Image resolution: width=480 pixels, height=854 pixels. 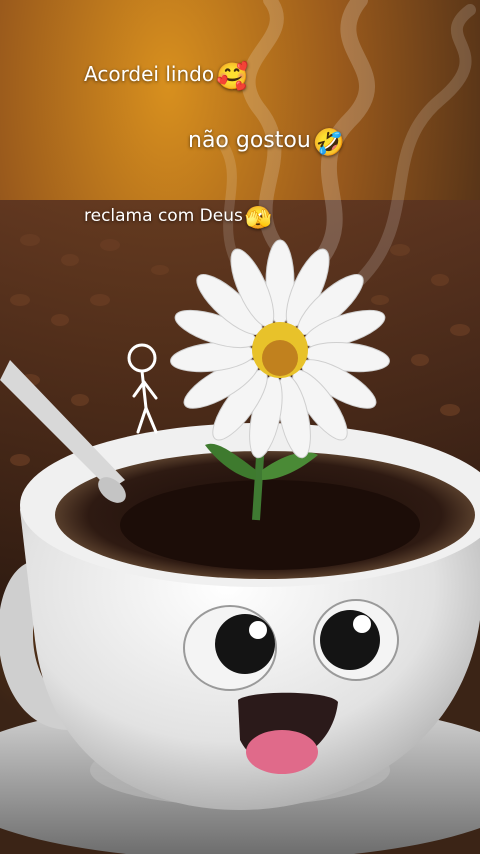 I want to click on caption-line-3: reclama com Deus🫣, so click(x=178, y=218).